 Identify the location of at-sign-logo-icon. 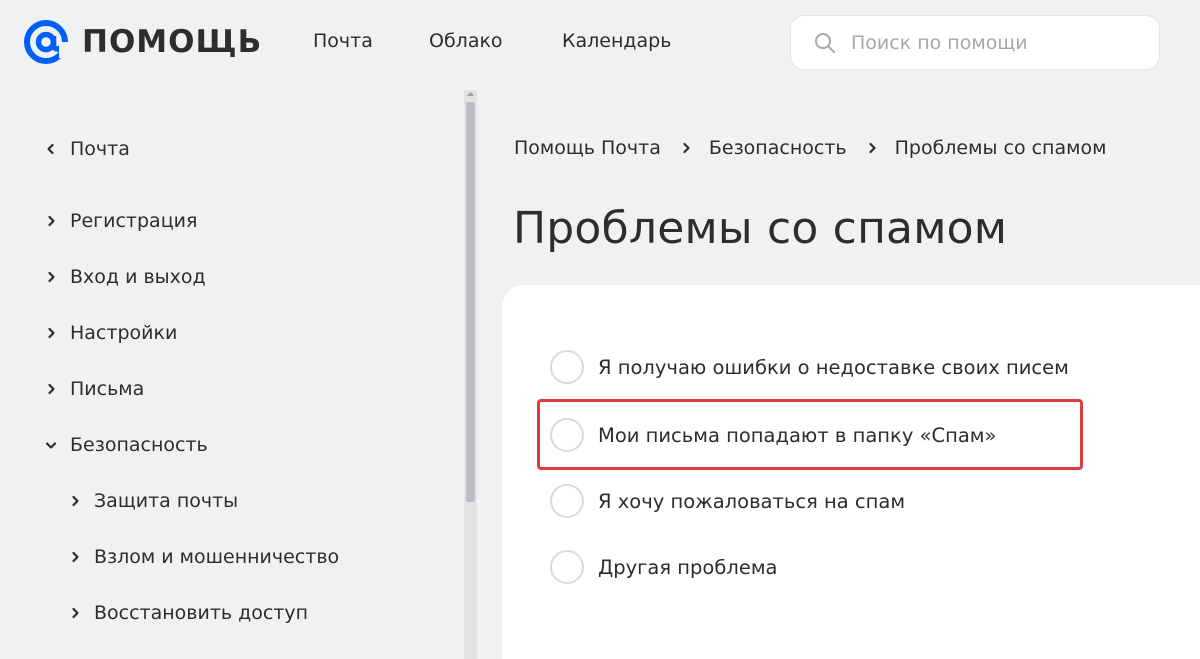
(47, 42).